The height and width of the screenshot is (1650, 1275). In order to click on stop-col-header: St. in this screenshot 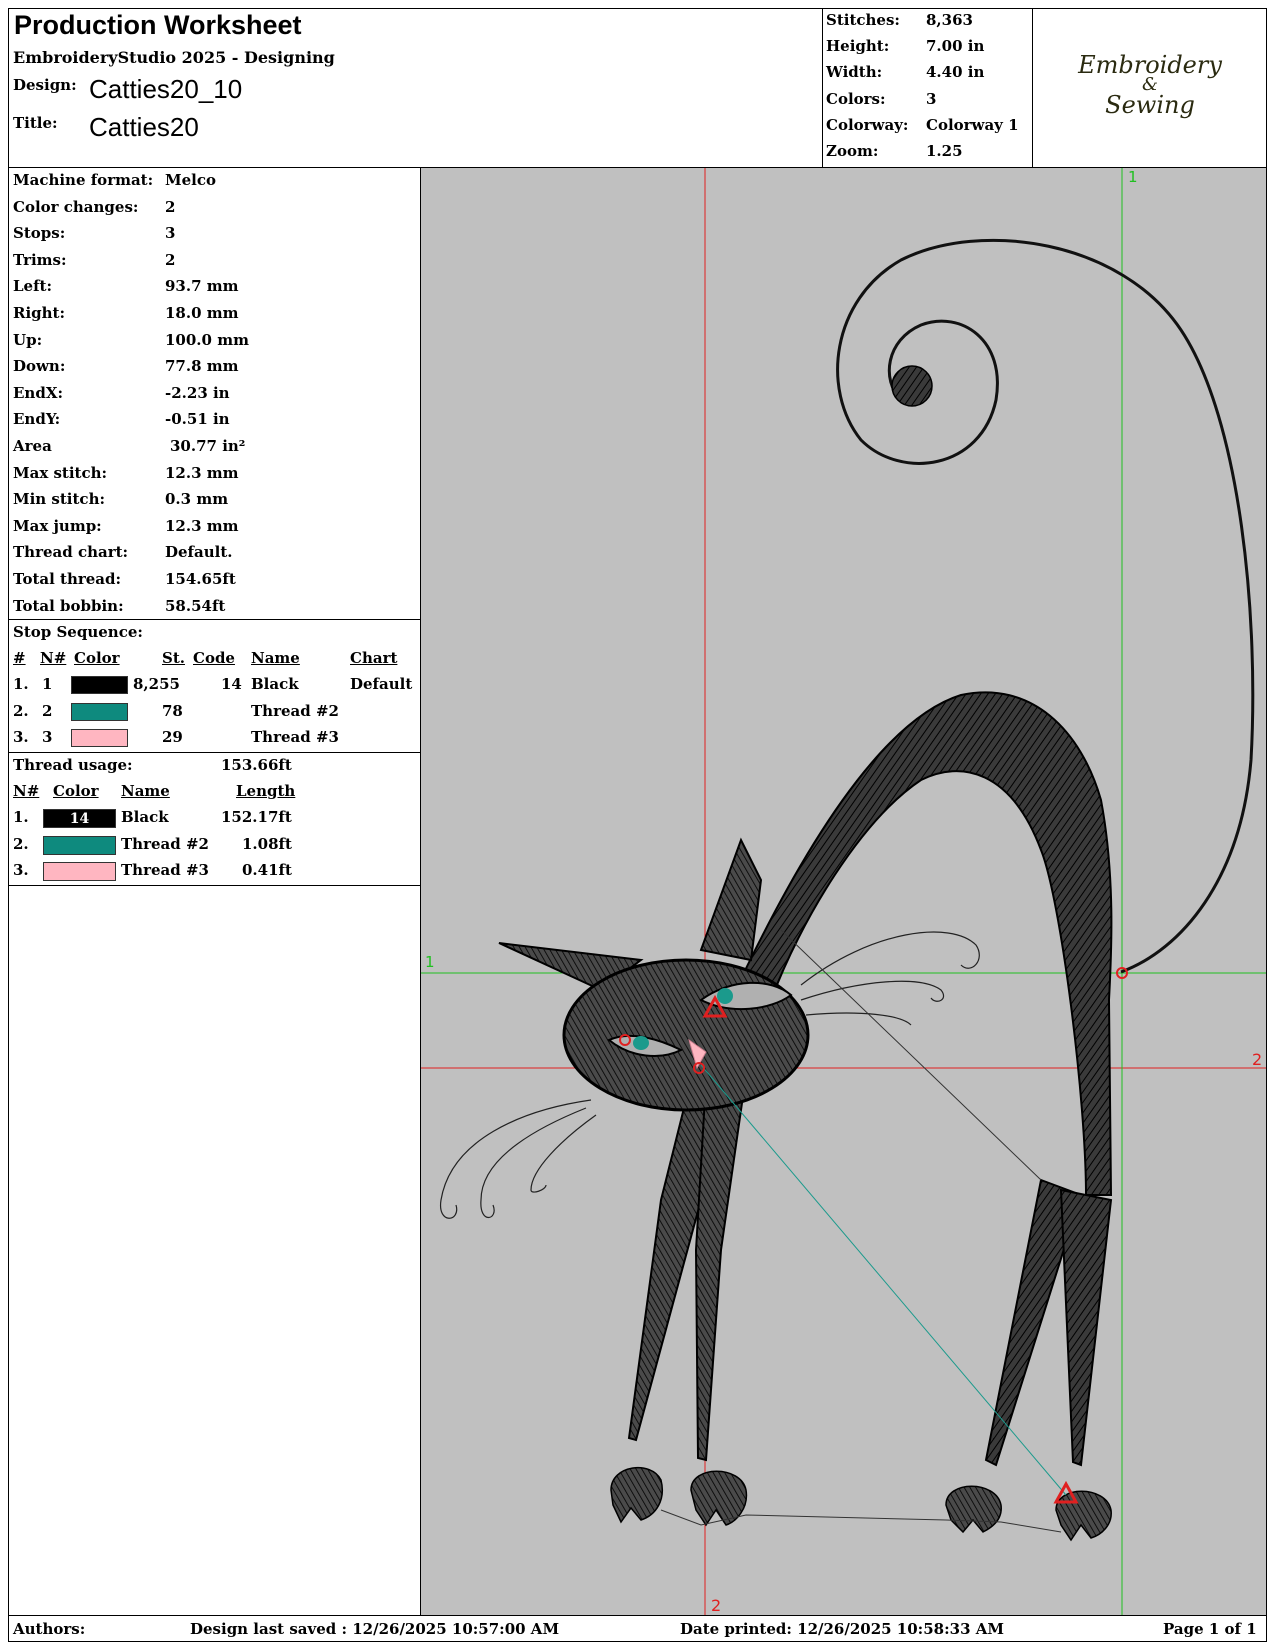, I will do `click(173, 658)`.